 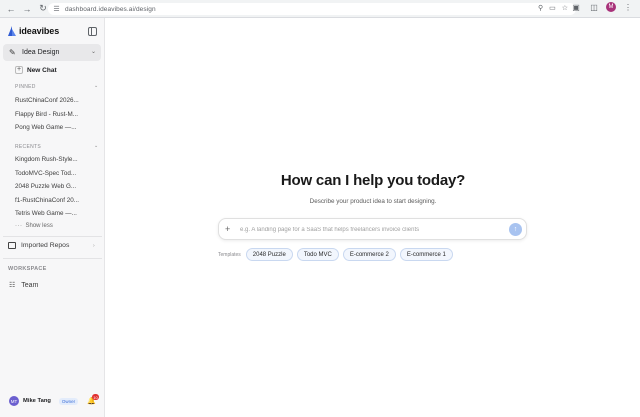 What do you see at coordinates (594, 7) in the screenshot?
I see `side-panel-icon: ◫` at bounding box center [594, 7].